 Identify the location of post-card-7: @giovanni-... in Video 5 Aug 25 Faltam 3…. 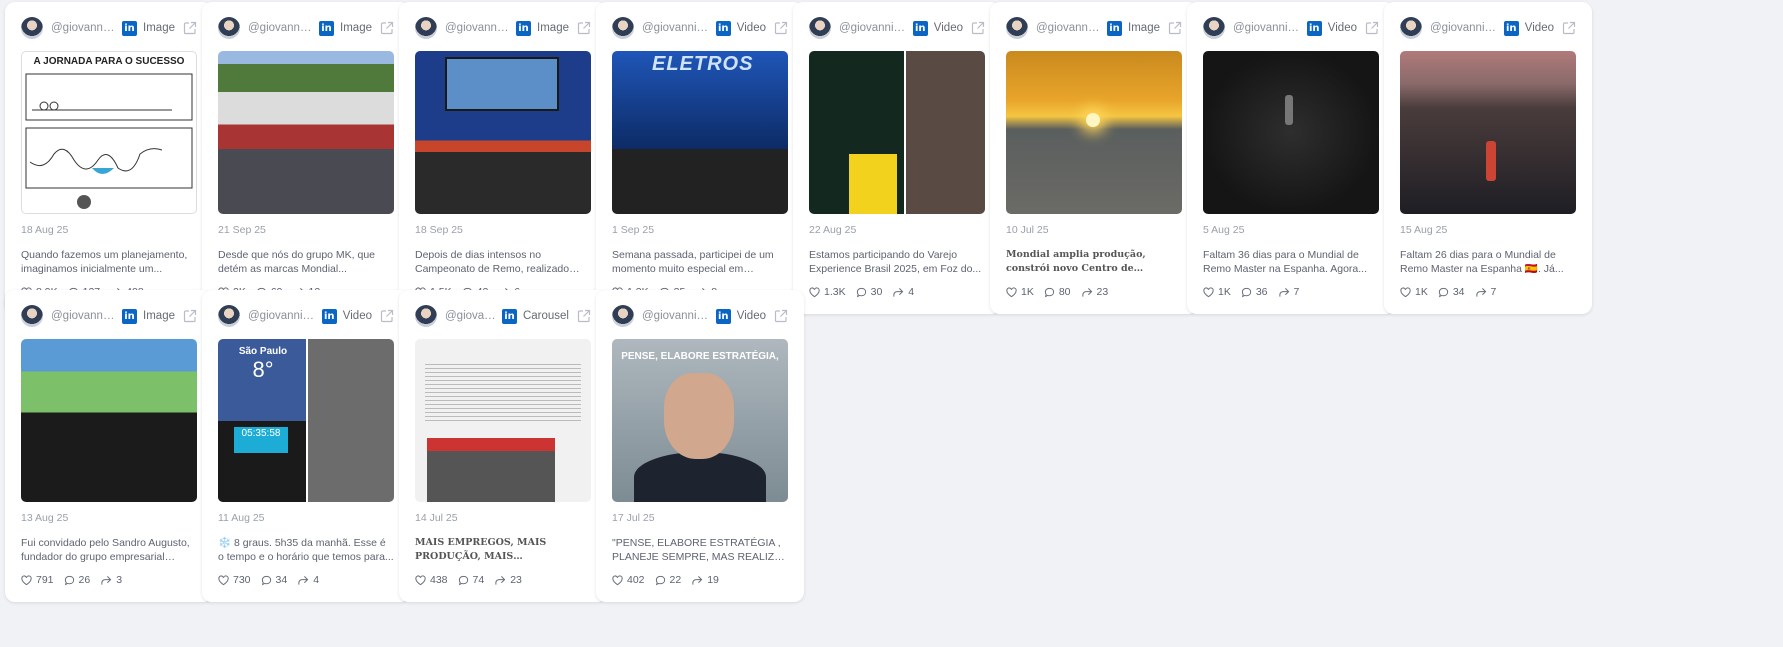
(1291, 158).